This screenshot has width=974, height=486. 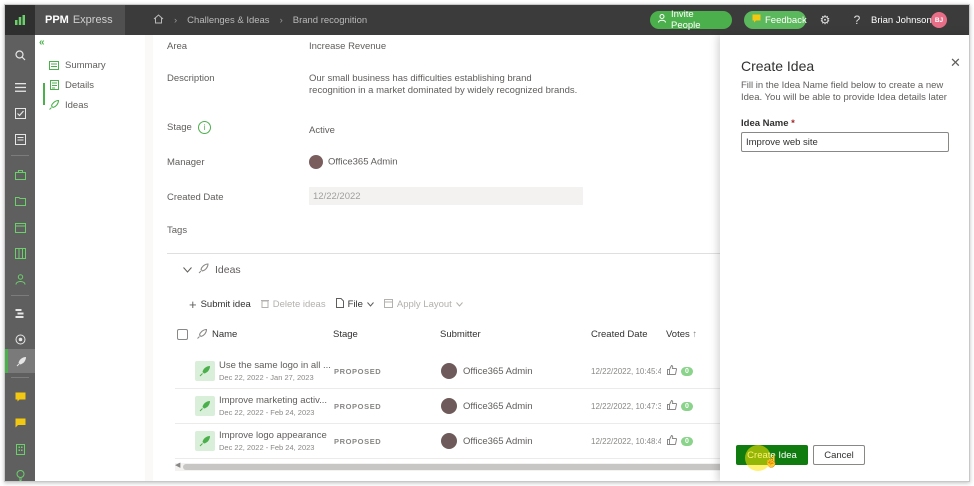 I want to click on subnav-label: Ideas, so click(x=77, y=105).